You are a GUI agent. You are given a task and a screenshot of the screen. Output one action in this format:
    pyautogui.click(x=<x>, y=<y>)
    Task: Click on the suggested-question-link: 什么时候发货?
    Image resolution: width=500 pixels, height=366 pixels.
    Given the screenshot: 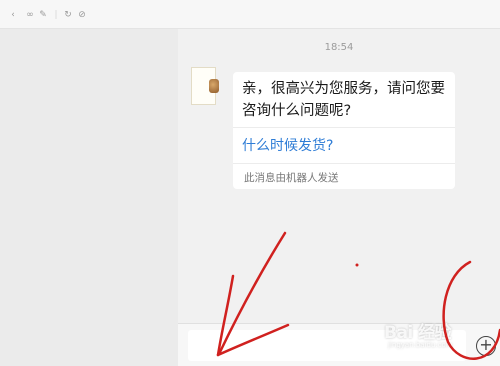 What is the action you would take?
    pyautogui.click(x=287, y=145)
    